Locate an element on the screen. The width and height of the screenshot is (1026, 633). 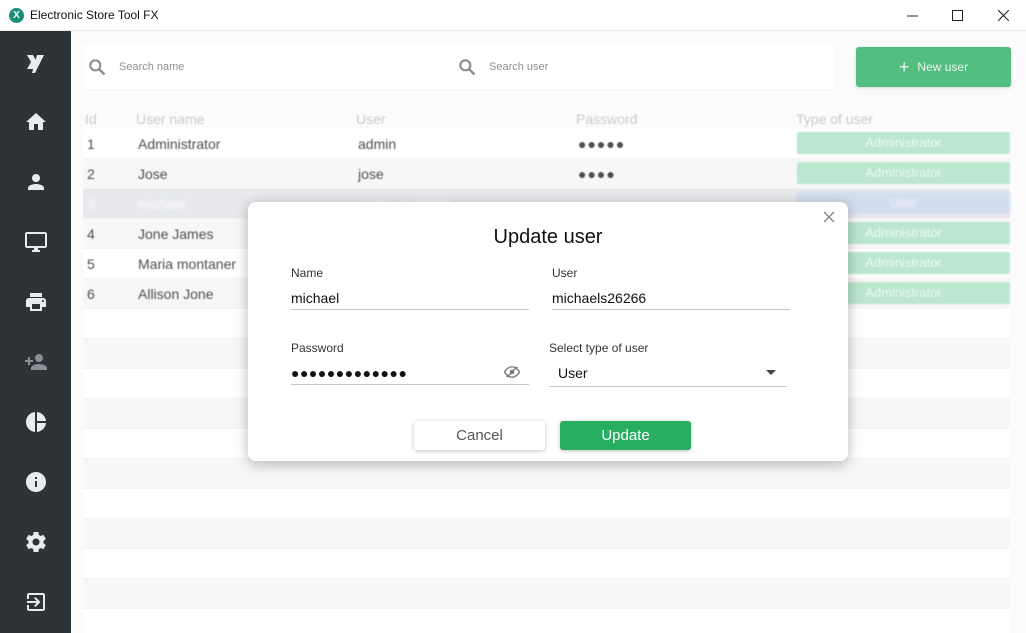
info-icon is located at coordinates (36, 482).